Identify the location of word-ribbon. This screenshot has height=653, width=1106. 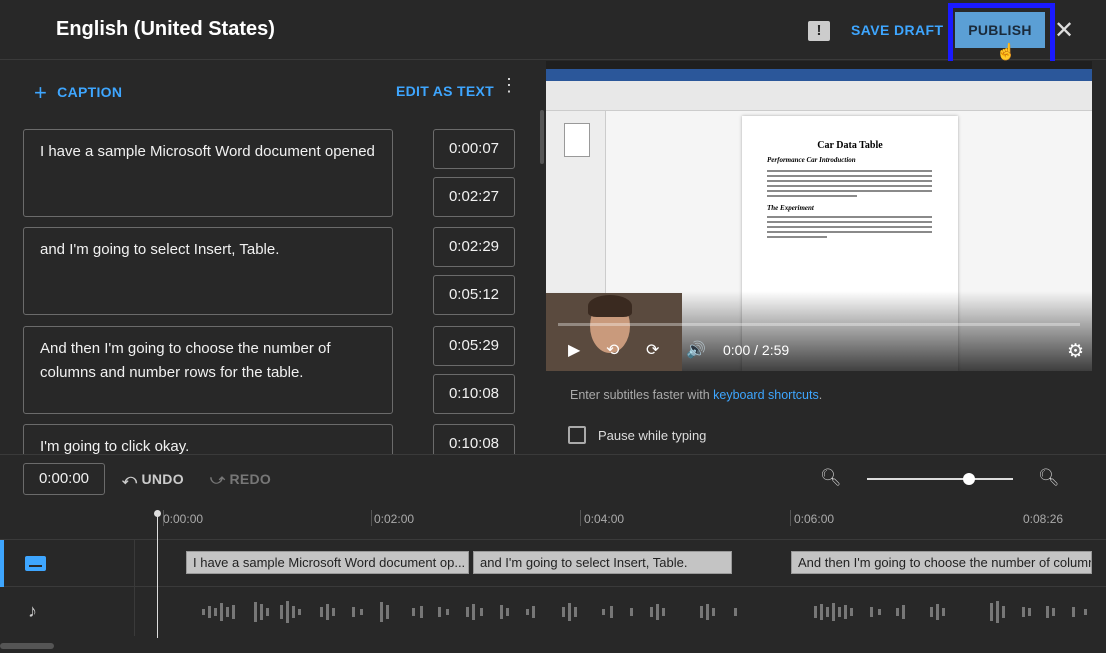
(819, 96).